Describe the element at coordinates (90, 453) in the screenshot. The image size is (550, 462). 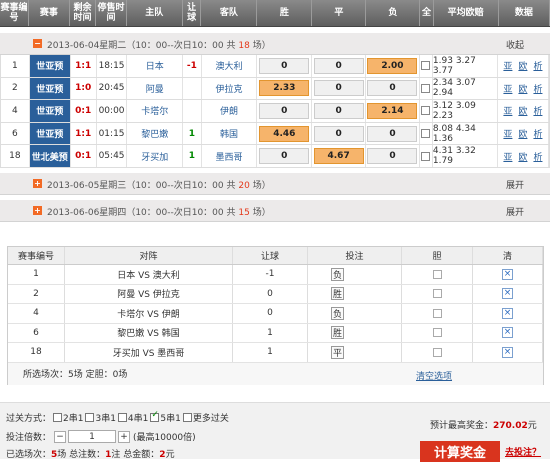
I see `bet-summary: 已选场次：5场 总注数：1注 总金额：2元` at that location.